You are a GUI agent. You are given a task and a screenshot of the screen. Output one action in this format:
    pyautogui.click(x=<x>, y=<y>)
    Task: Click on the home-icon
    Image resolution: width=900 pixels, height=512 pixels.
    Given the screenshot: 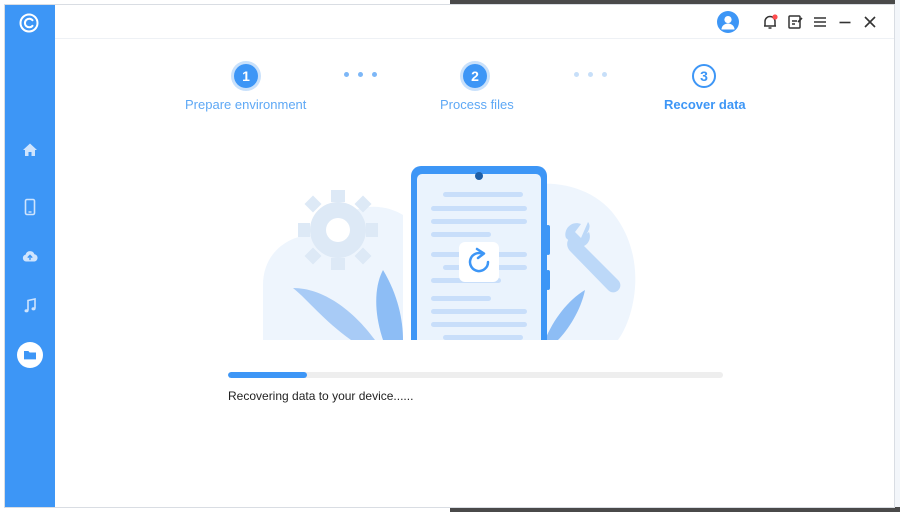 What is the action you would take?
    pyautogui.click(x=30, y=149)
    